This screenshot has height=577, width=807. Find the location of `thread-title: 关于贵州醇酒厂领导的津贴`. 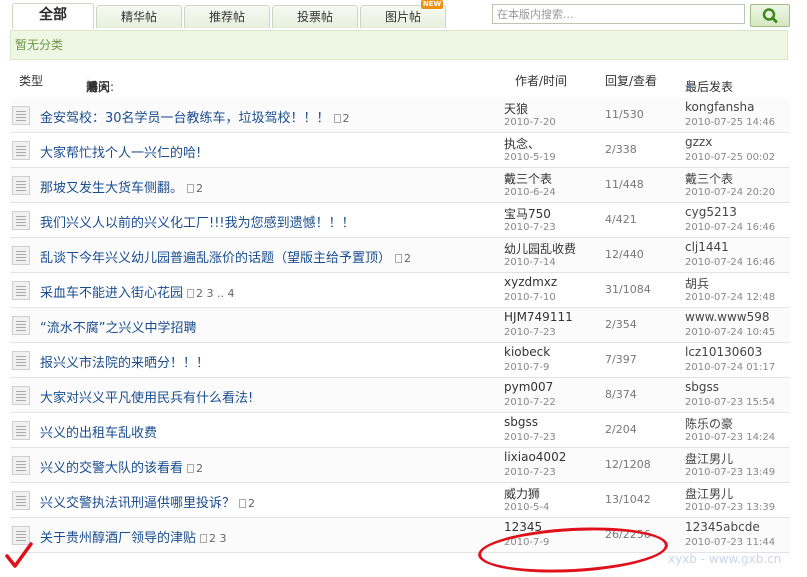

thread-title: 关于贵州醇酒厂领导的津贴 is located at coordinates (118, 538).